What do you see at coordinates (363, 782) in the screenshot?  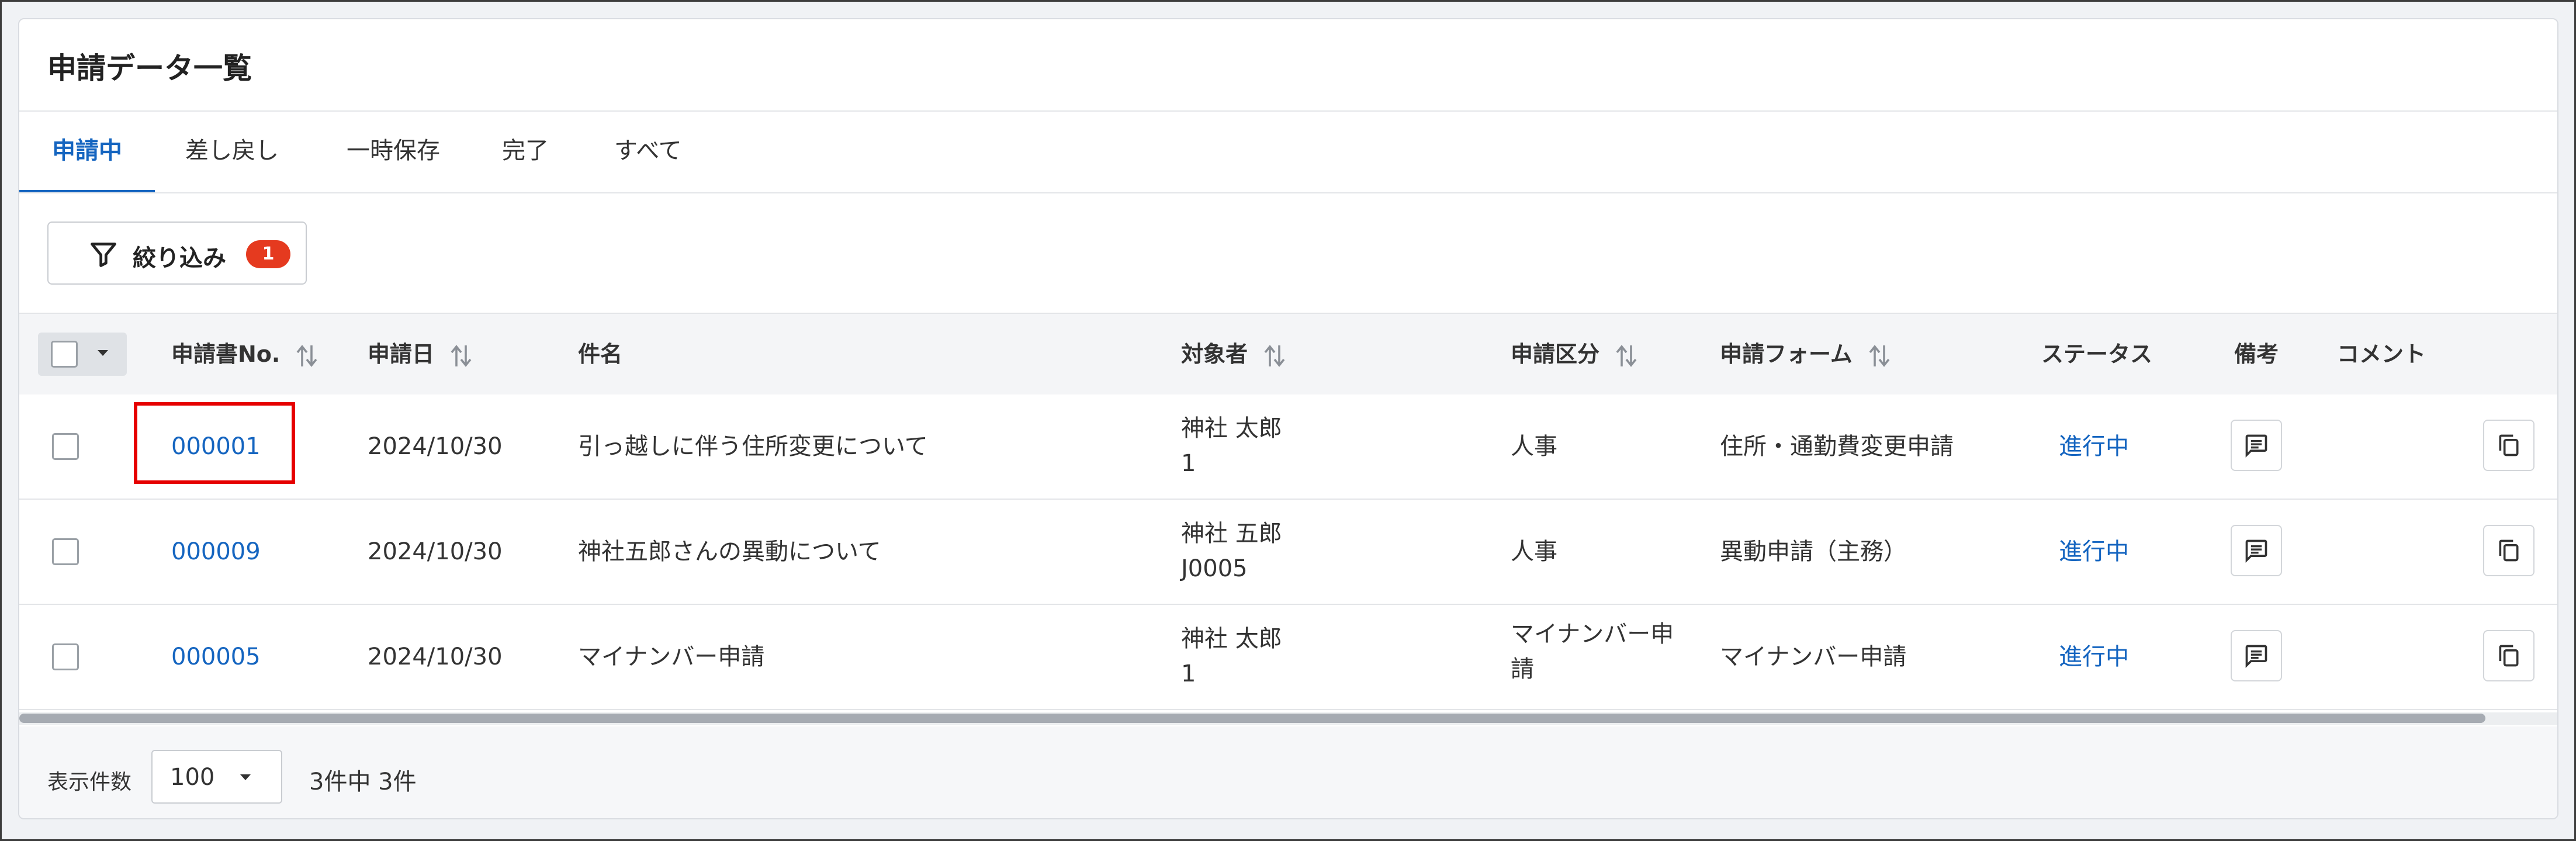 I see `result-count: 3件中 3件` at bounding box center [363, 782].